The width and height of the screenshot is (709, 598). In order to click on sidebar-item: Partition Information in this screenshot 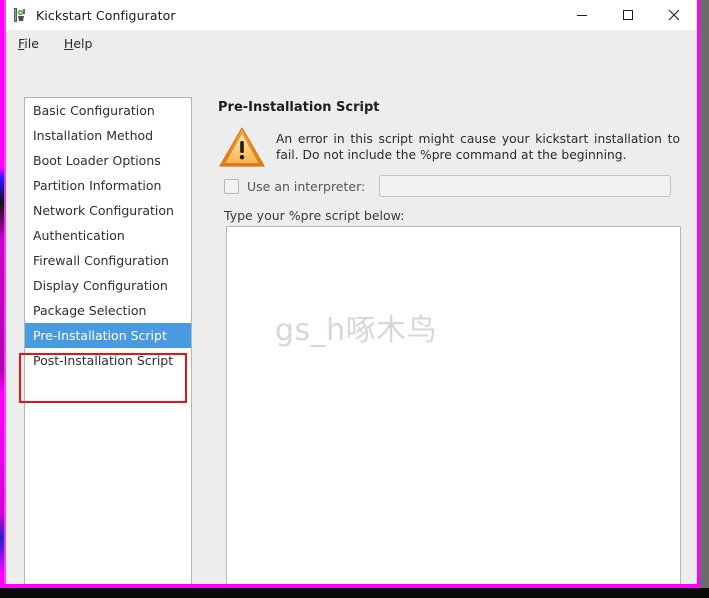, I will do `click(108, 185)`.